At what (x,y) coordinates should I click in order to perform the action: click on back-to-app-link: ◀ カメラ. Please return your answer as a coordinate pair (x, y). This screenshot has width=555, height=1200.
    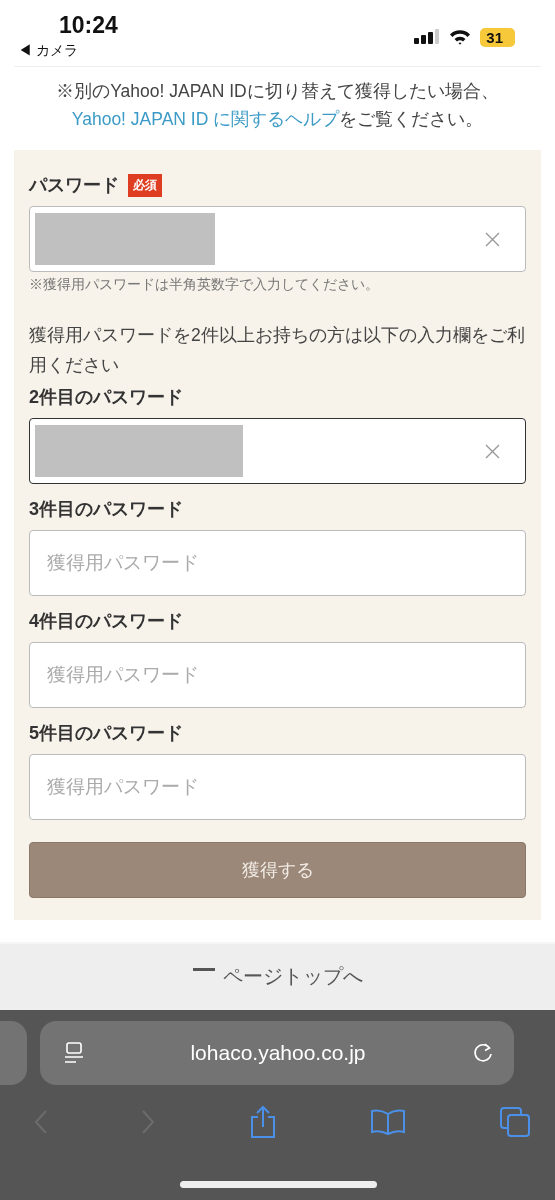
    Looking at the image, I should click on (68, 51).